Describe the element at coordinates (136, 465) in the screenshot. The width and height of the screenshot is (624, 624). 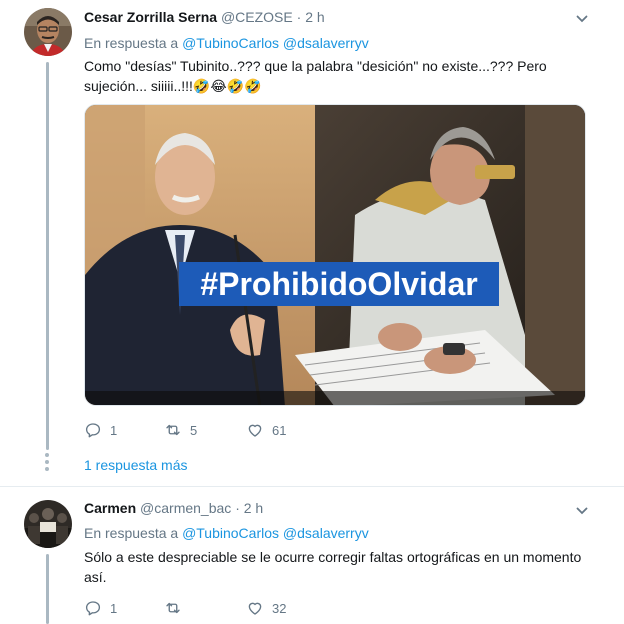
I see `more-replies-link: 1 respuesta más` at that location.